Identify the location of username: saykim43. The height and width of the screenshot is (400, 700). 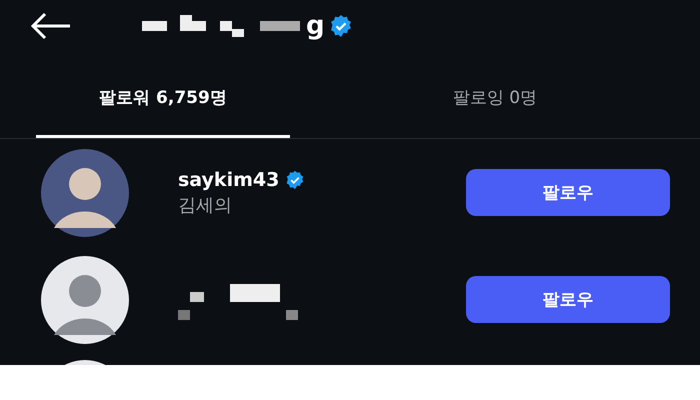
(229, 179).